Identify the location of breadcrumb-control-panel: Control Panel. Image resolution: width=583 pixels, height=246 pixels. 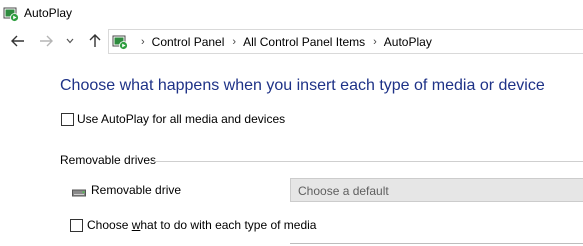
(188, 42).